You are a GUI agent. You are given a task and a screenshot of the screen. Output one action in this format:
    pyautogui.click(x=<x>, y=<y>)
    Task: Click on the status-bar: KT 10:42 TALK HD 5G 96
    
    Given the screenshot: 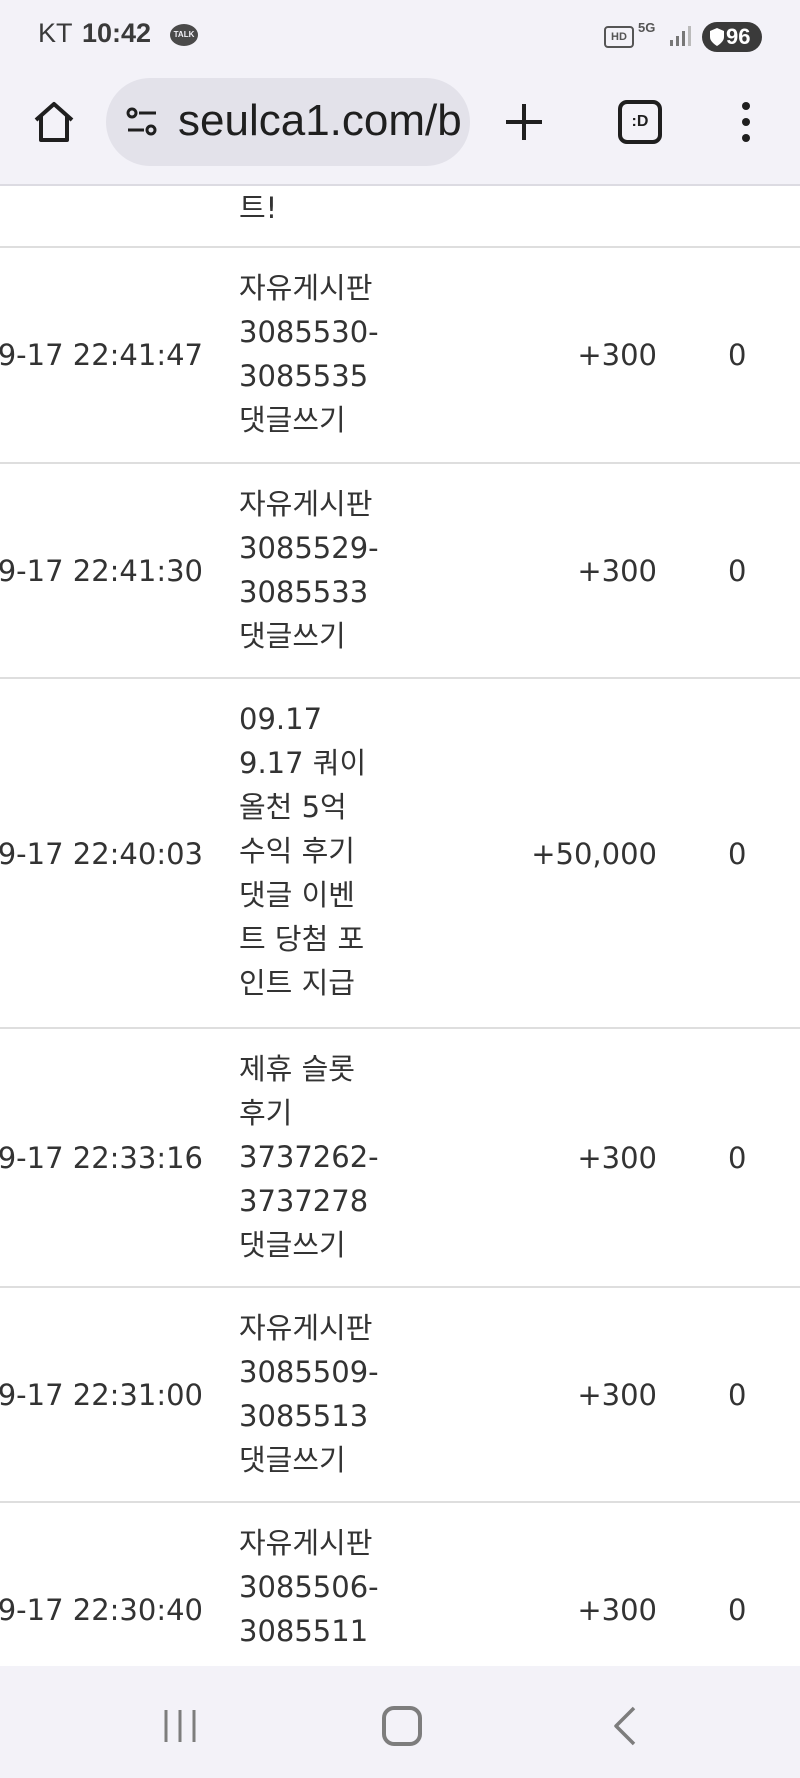 What is the action you would take?
    pyautogui.click(x=400, y=35)
    